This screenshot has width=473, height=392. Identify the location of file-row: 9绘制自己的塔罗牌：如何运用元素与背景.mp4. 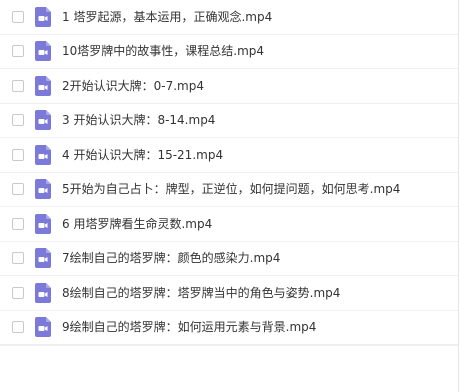
(229, 328).